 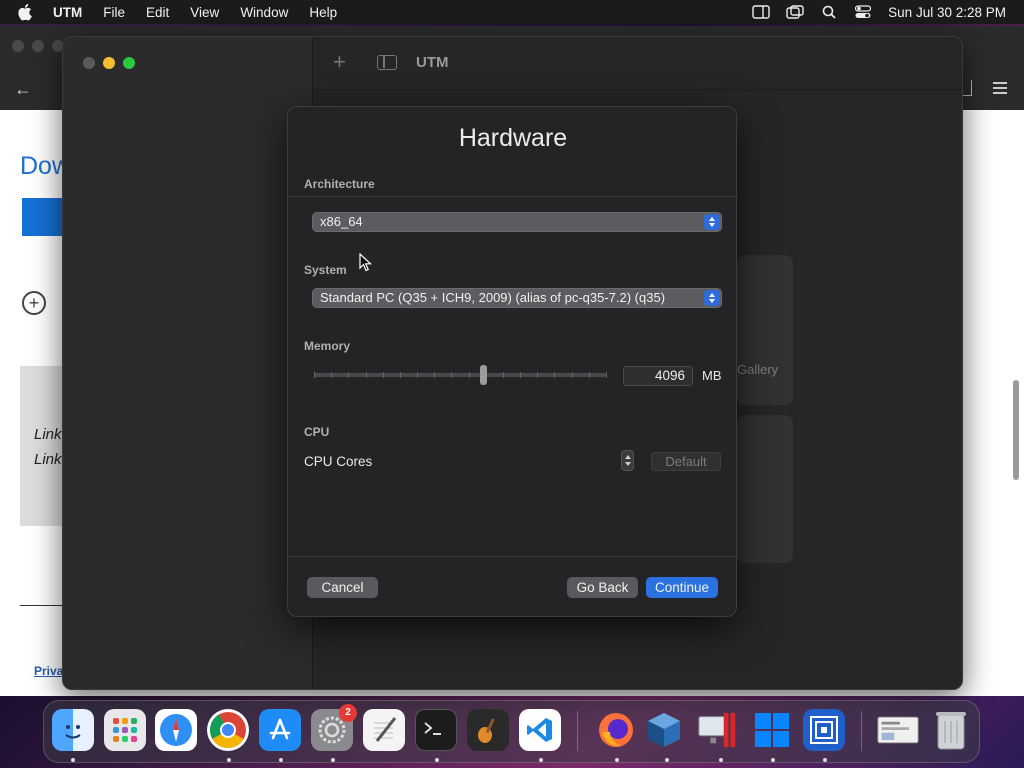 I want to click on apple-menu-icon, so click(x=27, y=12).